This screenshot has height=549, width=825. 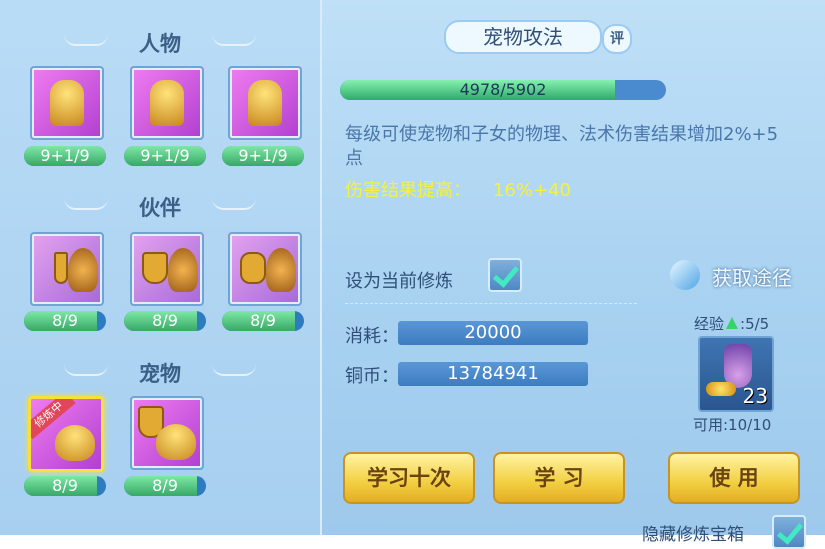 I want to click on arrow-up-icon, so click(x=732, y=323).